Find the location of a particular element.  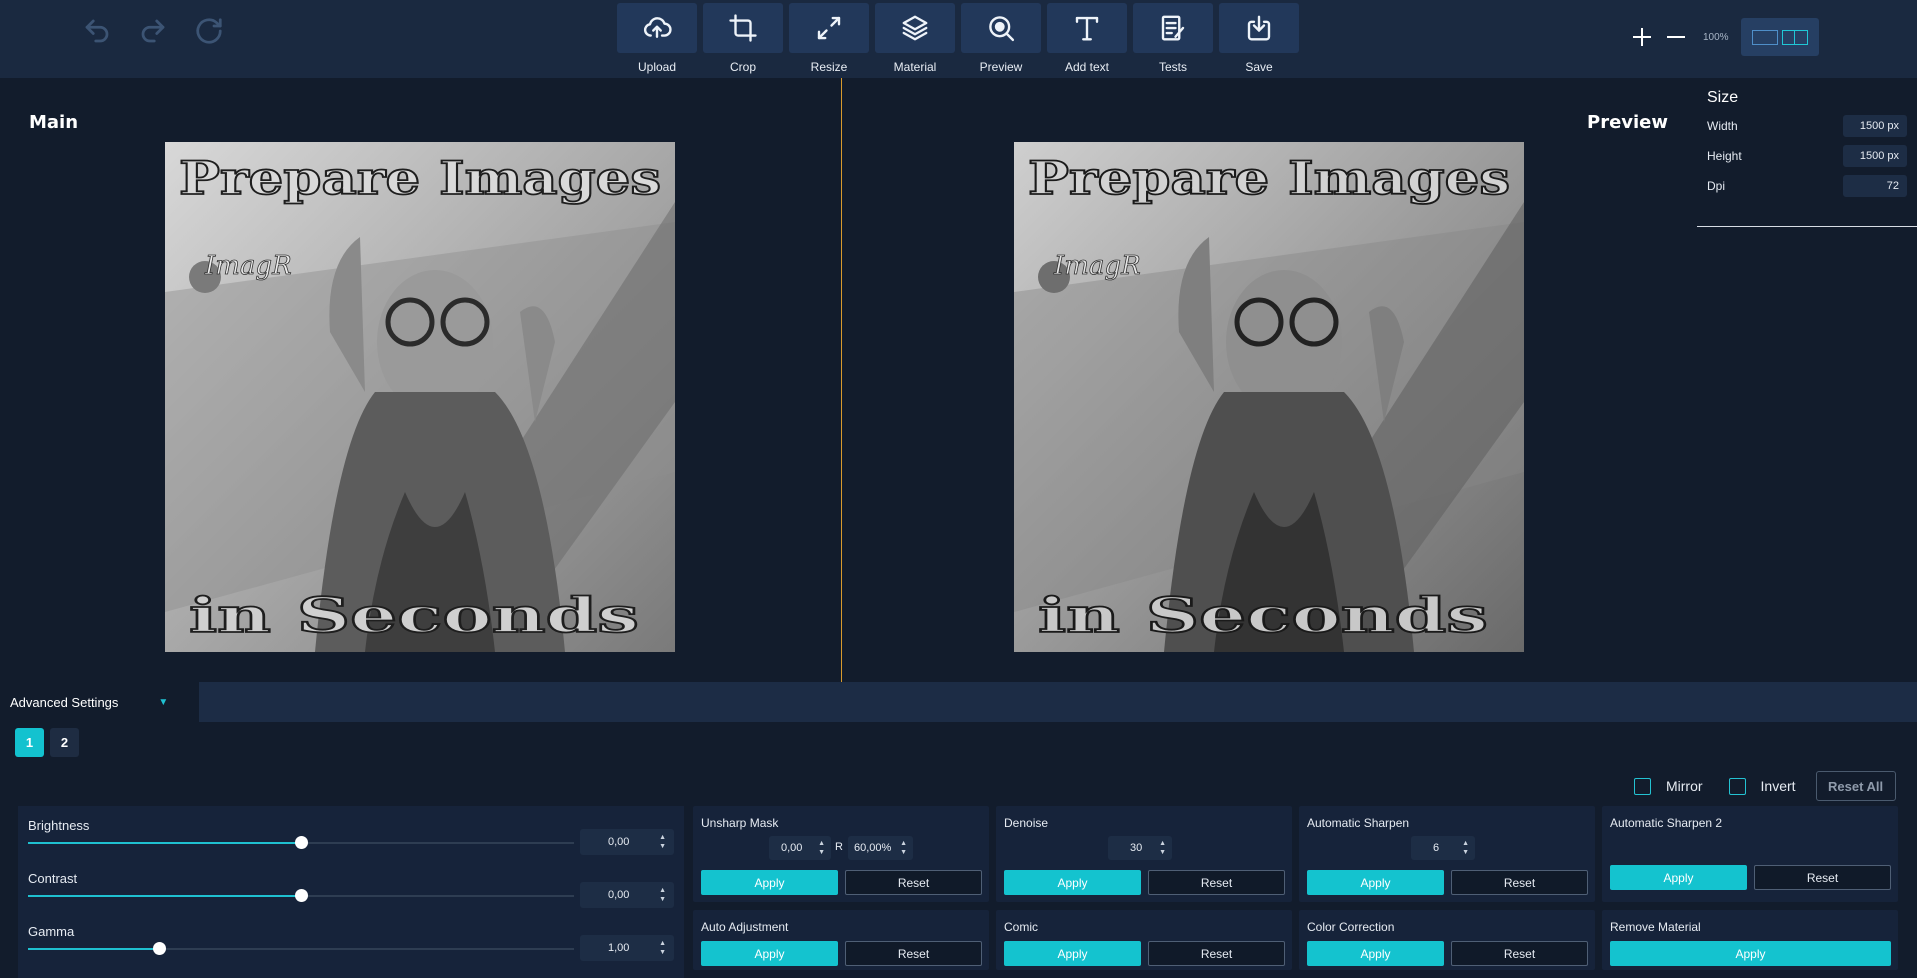

size-panel: Size Width 1500 px Height 1500 px Dpi 72 is located at coordinates (1807, 153).